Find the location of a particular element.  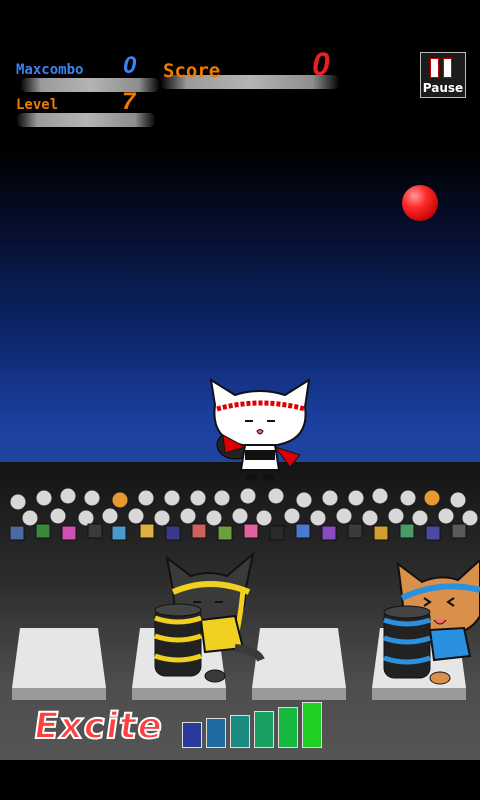

level-label: Level is located at coordinates (37, 105).